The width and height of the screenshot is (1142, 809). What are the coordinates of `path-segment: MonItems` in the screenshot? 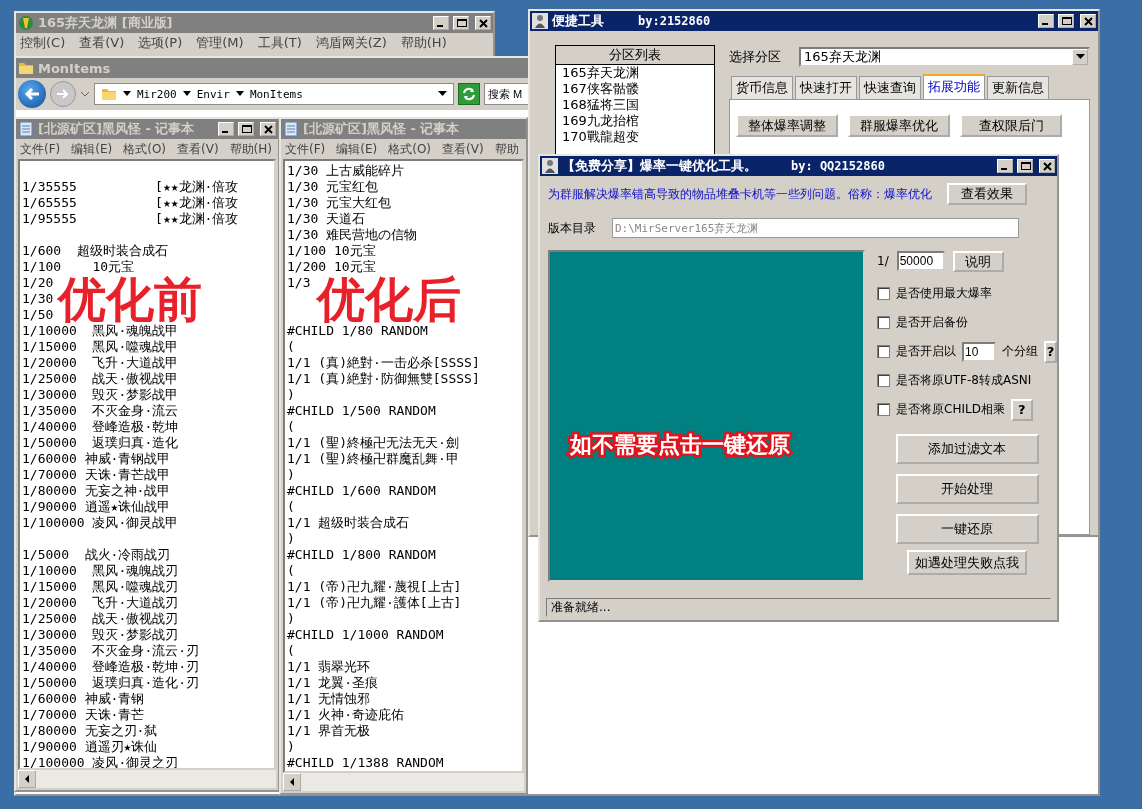 It's located at (276, 94).